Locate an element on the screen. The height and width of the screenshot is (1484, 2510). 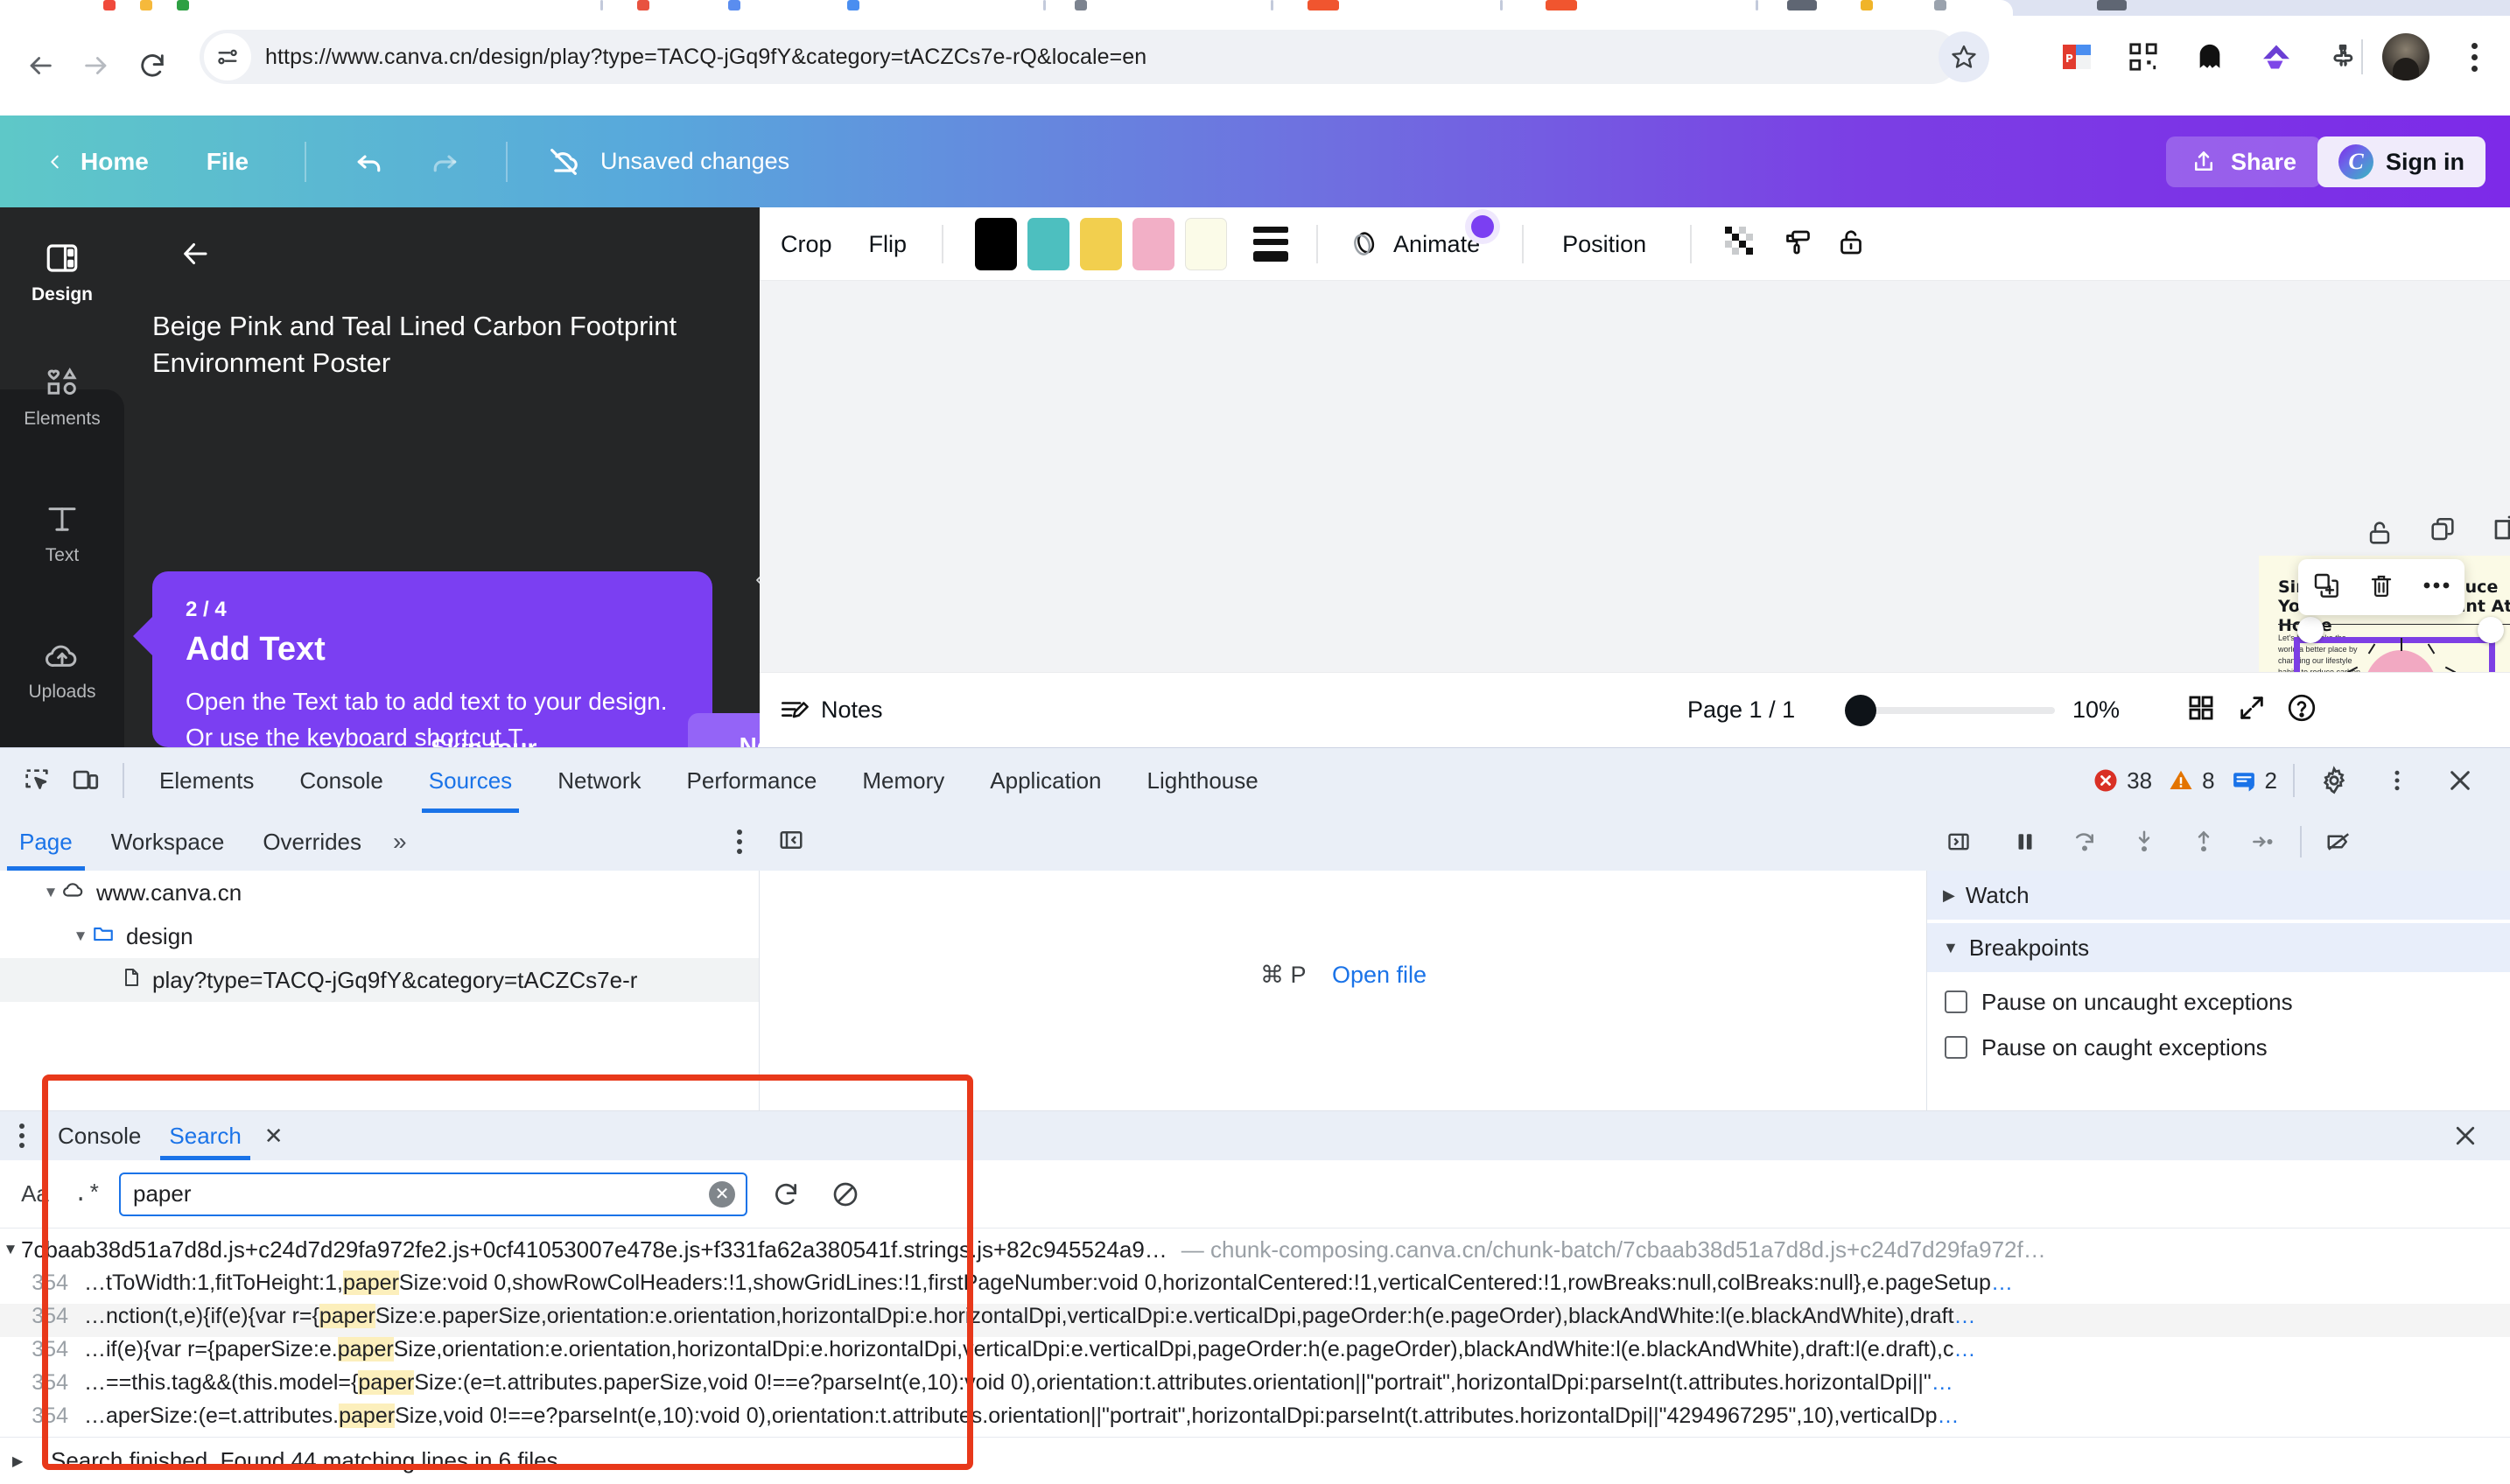
error-count-badge: 38 is located at coordinates (2122, 780).